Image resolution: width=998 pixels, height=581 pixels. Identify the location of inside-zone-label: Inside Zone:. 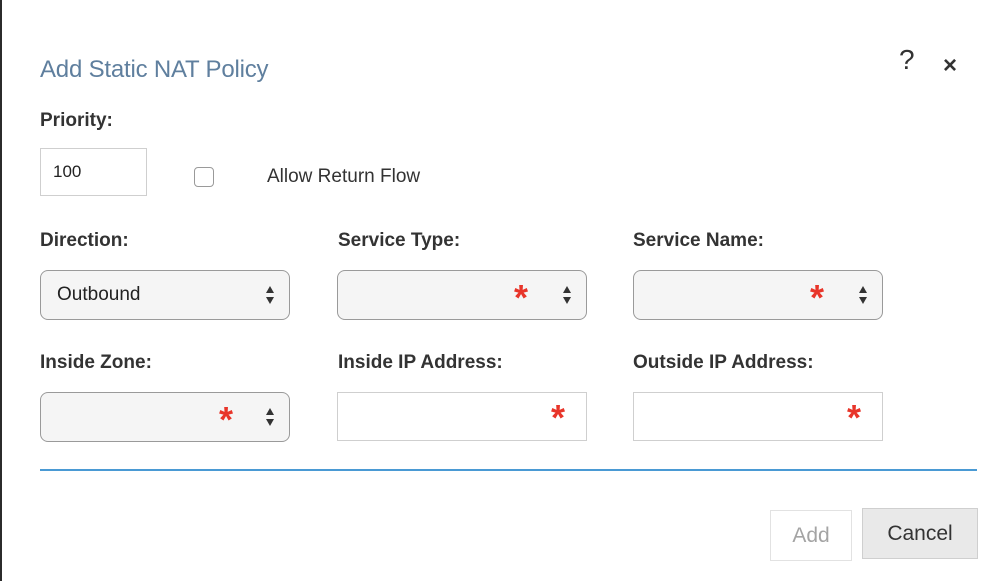
(96, 362).